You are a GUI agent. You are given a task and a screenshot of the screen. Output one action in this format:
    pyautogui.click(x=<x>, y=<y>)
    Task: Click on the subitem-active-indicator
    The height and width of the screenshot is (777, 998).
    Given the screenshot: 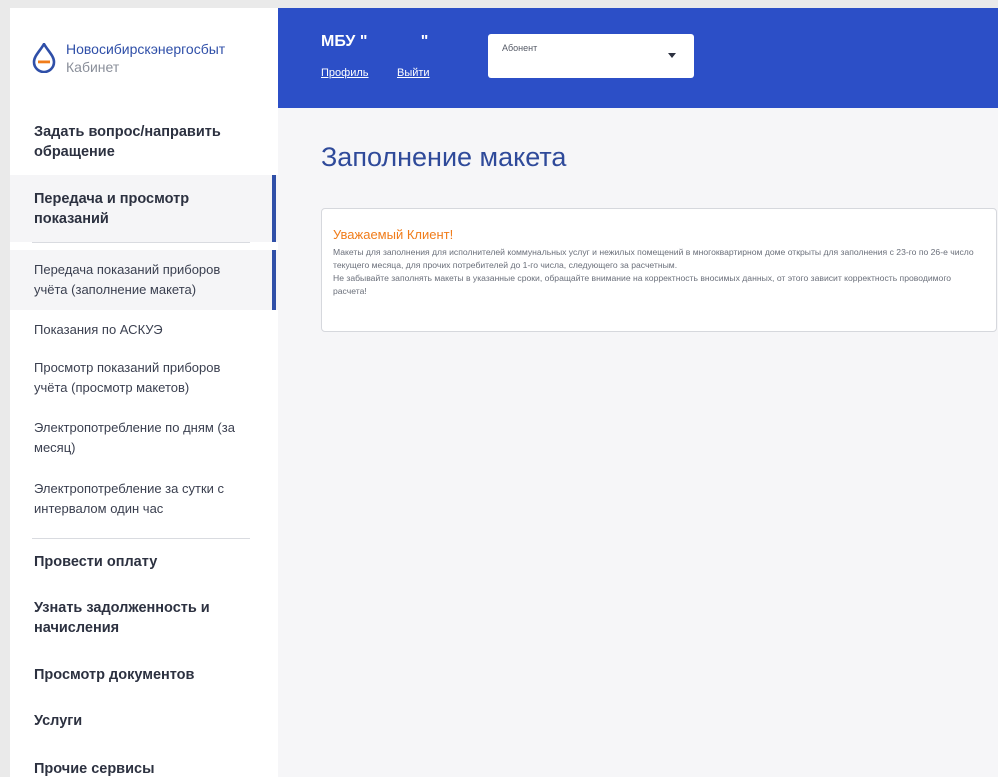 What is the action you would take?
    pyautogui.click(x=274, y=280)
    